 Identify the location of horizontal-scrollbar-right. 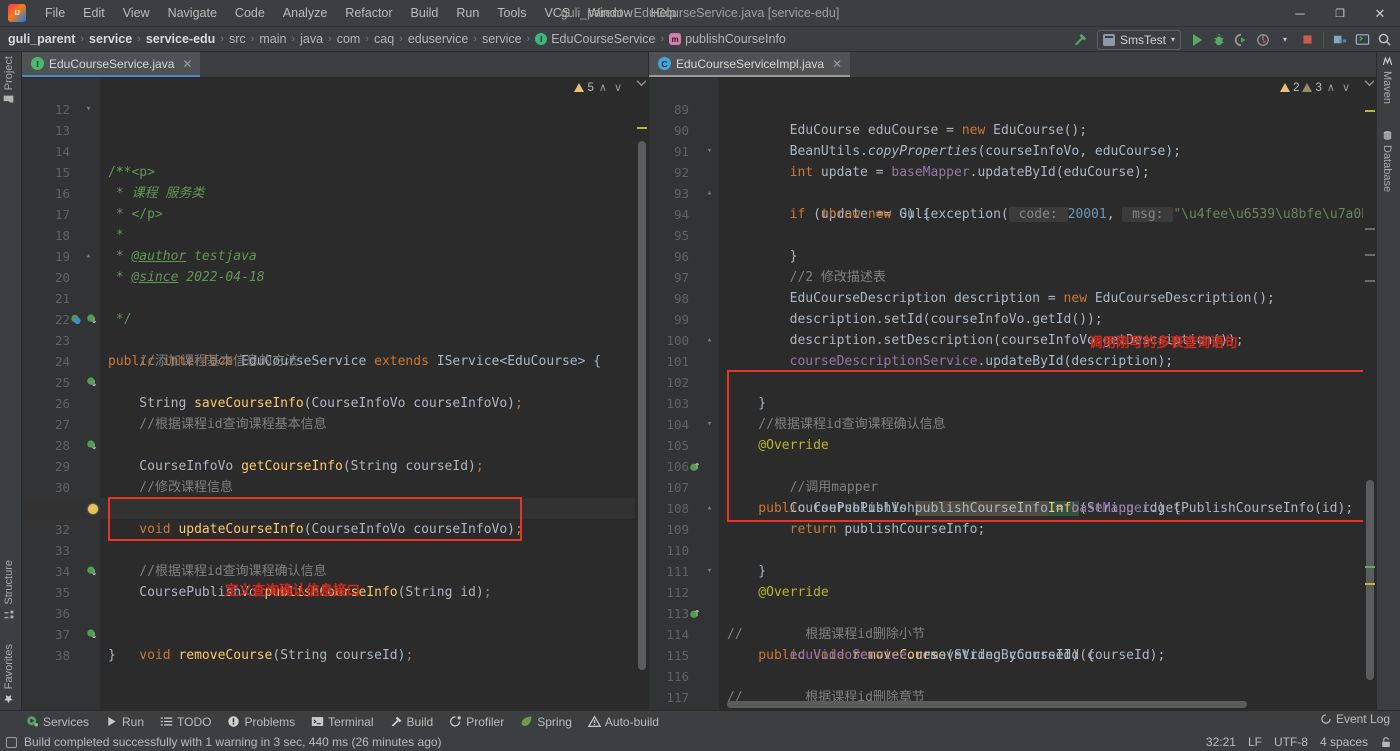
(987, 704).